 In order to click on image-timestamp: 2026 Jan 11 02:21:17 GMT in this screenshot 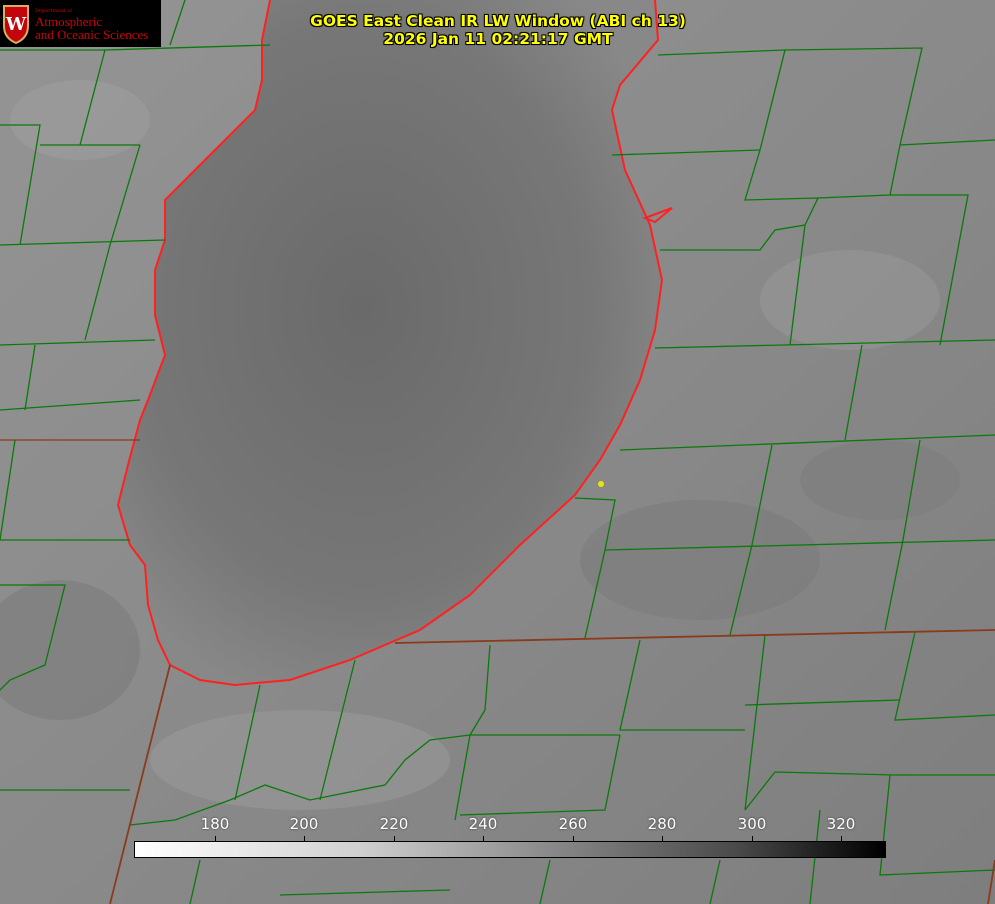, I will do `click(498, 39)`.